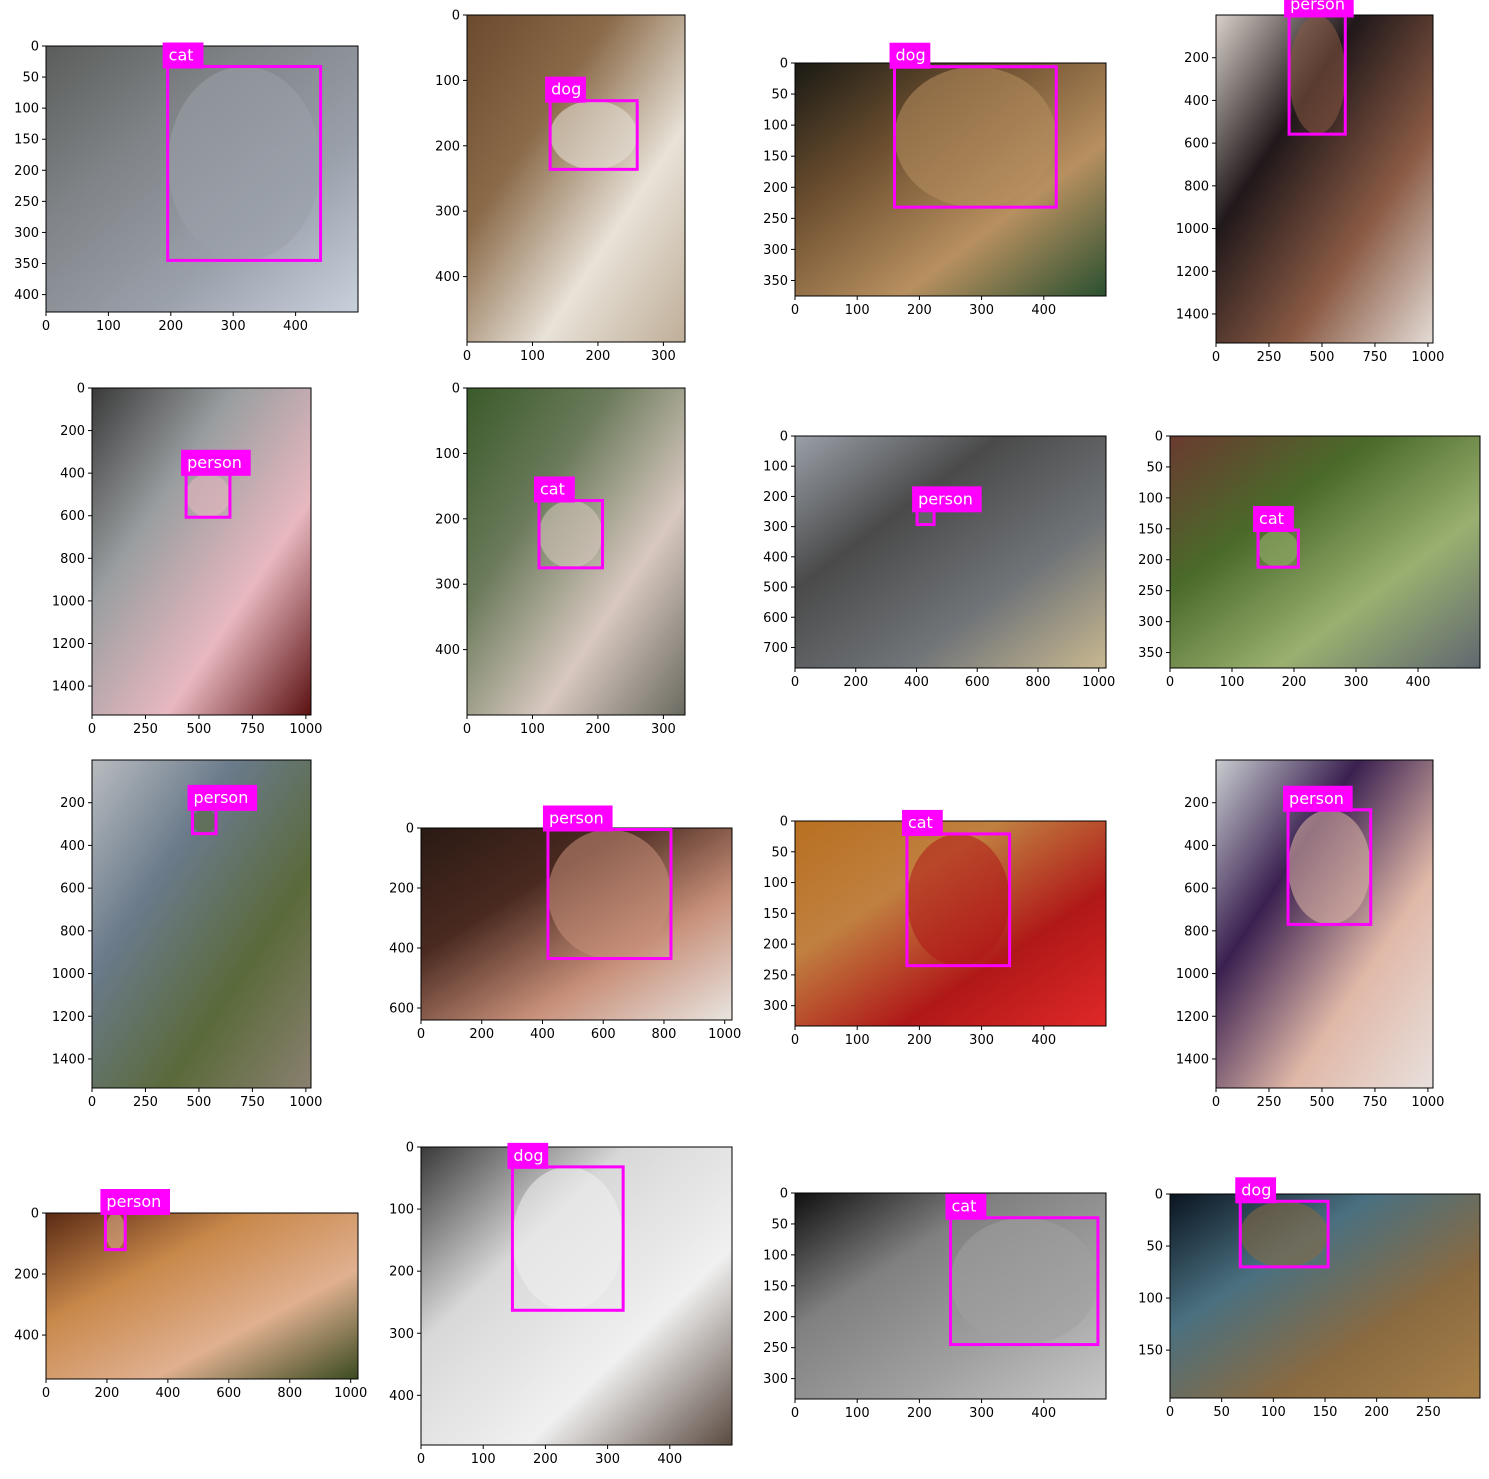 This screenshot has height=1479, width=1489. I want to click on panel-10: 0 200 400 600 800 1000 0 200 400 600 person, so click(565, 923).